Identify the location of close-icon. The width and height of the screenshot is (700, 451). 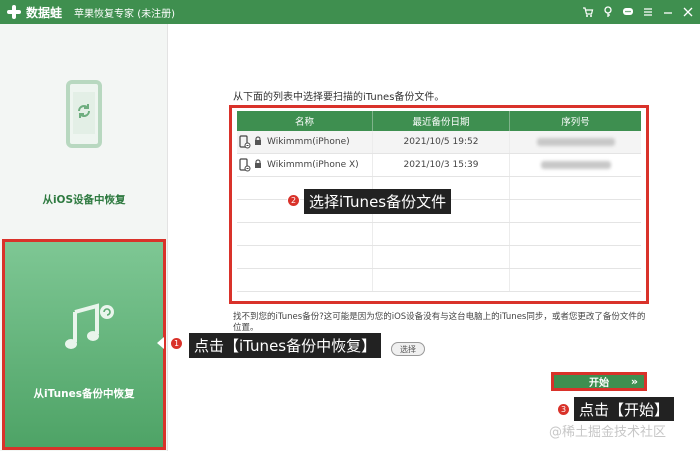
(688, 12).